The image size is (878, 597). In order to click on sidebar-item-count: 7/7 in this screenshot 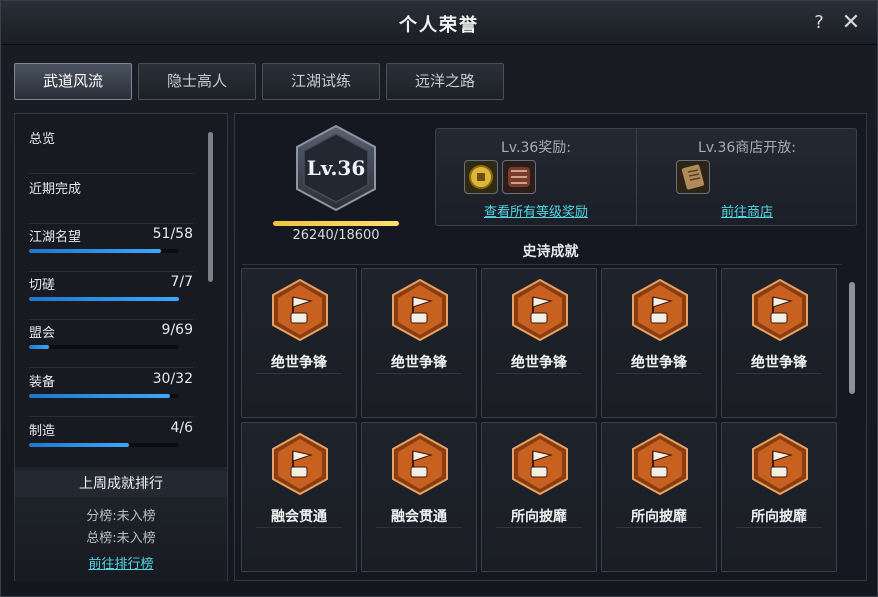, I will do `click(181, 282)`.